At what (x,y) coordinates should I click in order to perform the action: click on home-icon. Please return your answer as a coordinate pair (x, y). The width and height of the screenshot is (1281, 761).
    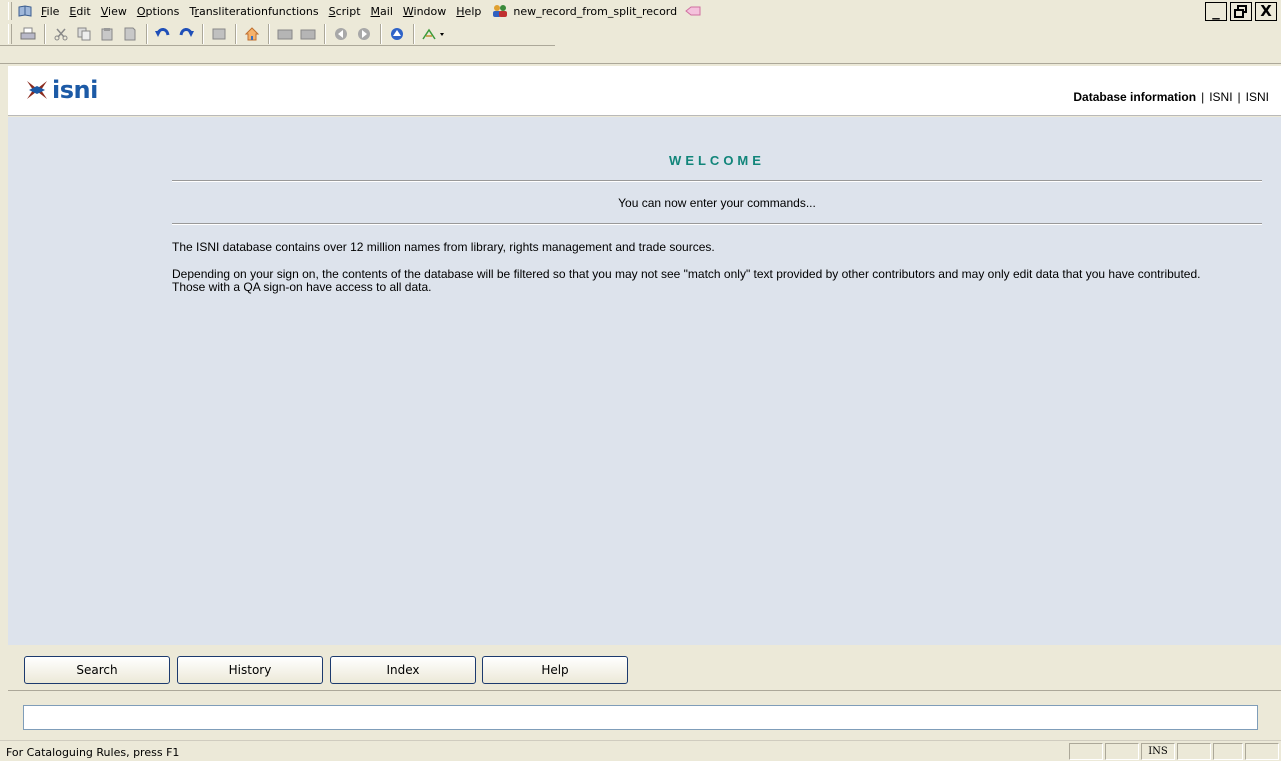
    Looking at the image, I should click on (252, 34).